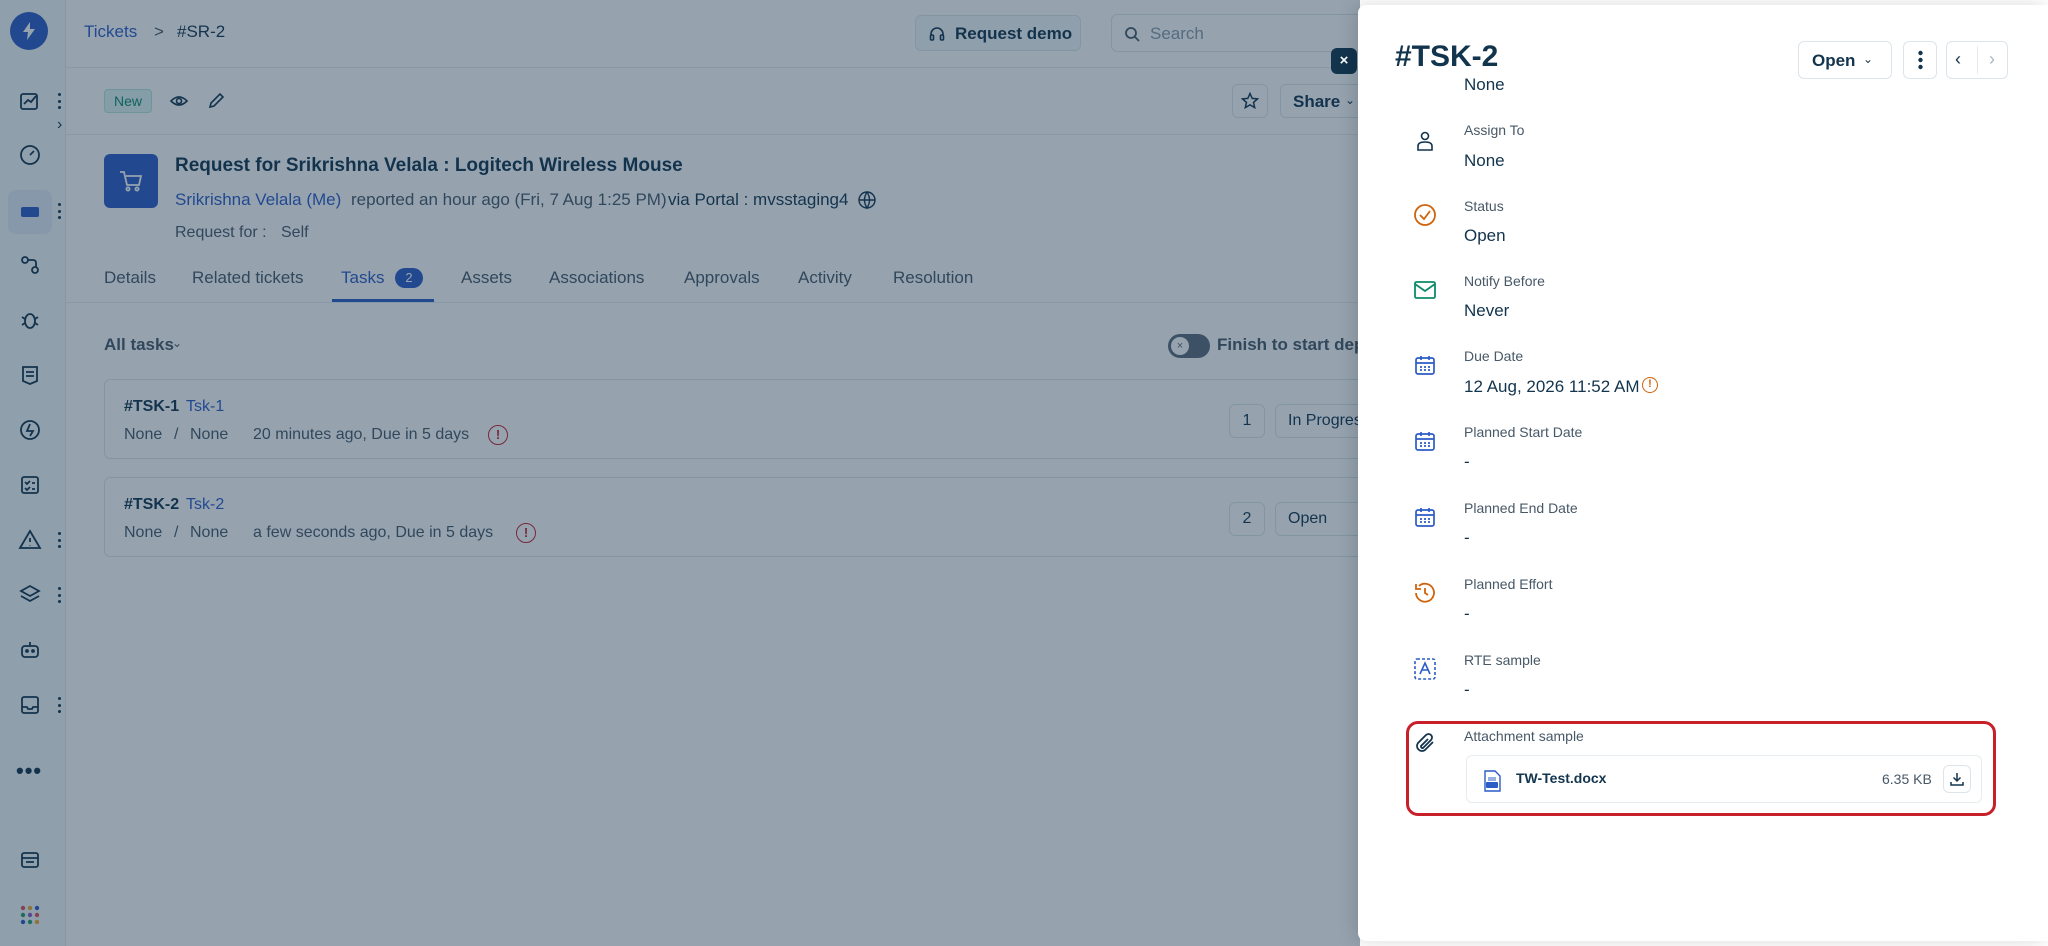 Image resolution: width=2048 pixels, height=946 pixels. I want to click on field-value-planned-end-date: -, so click(1467, 538).